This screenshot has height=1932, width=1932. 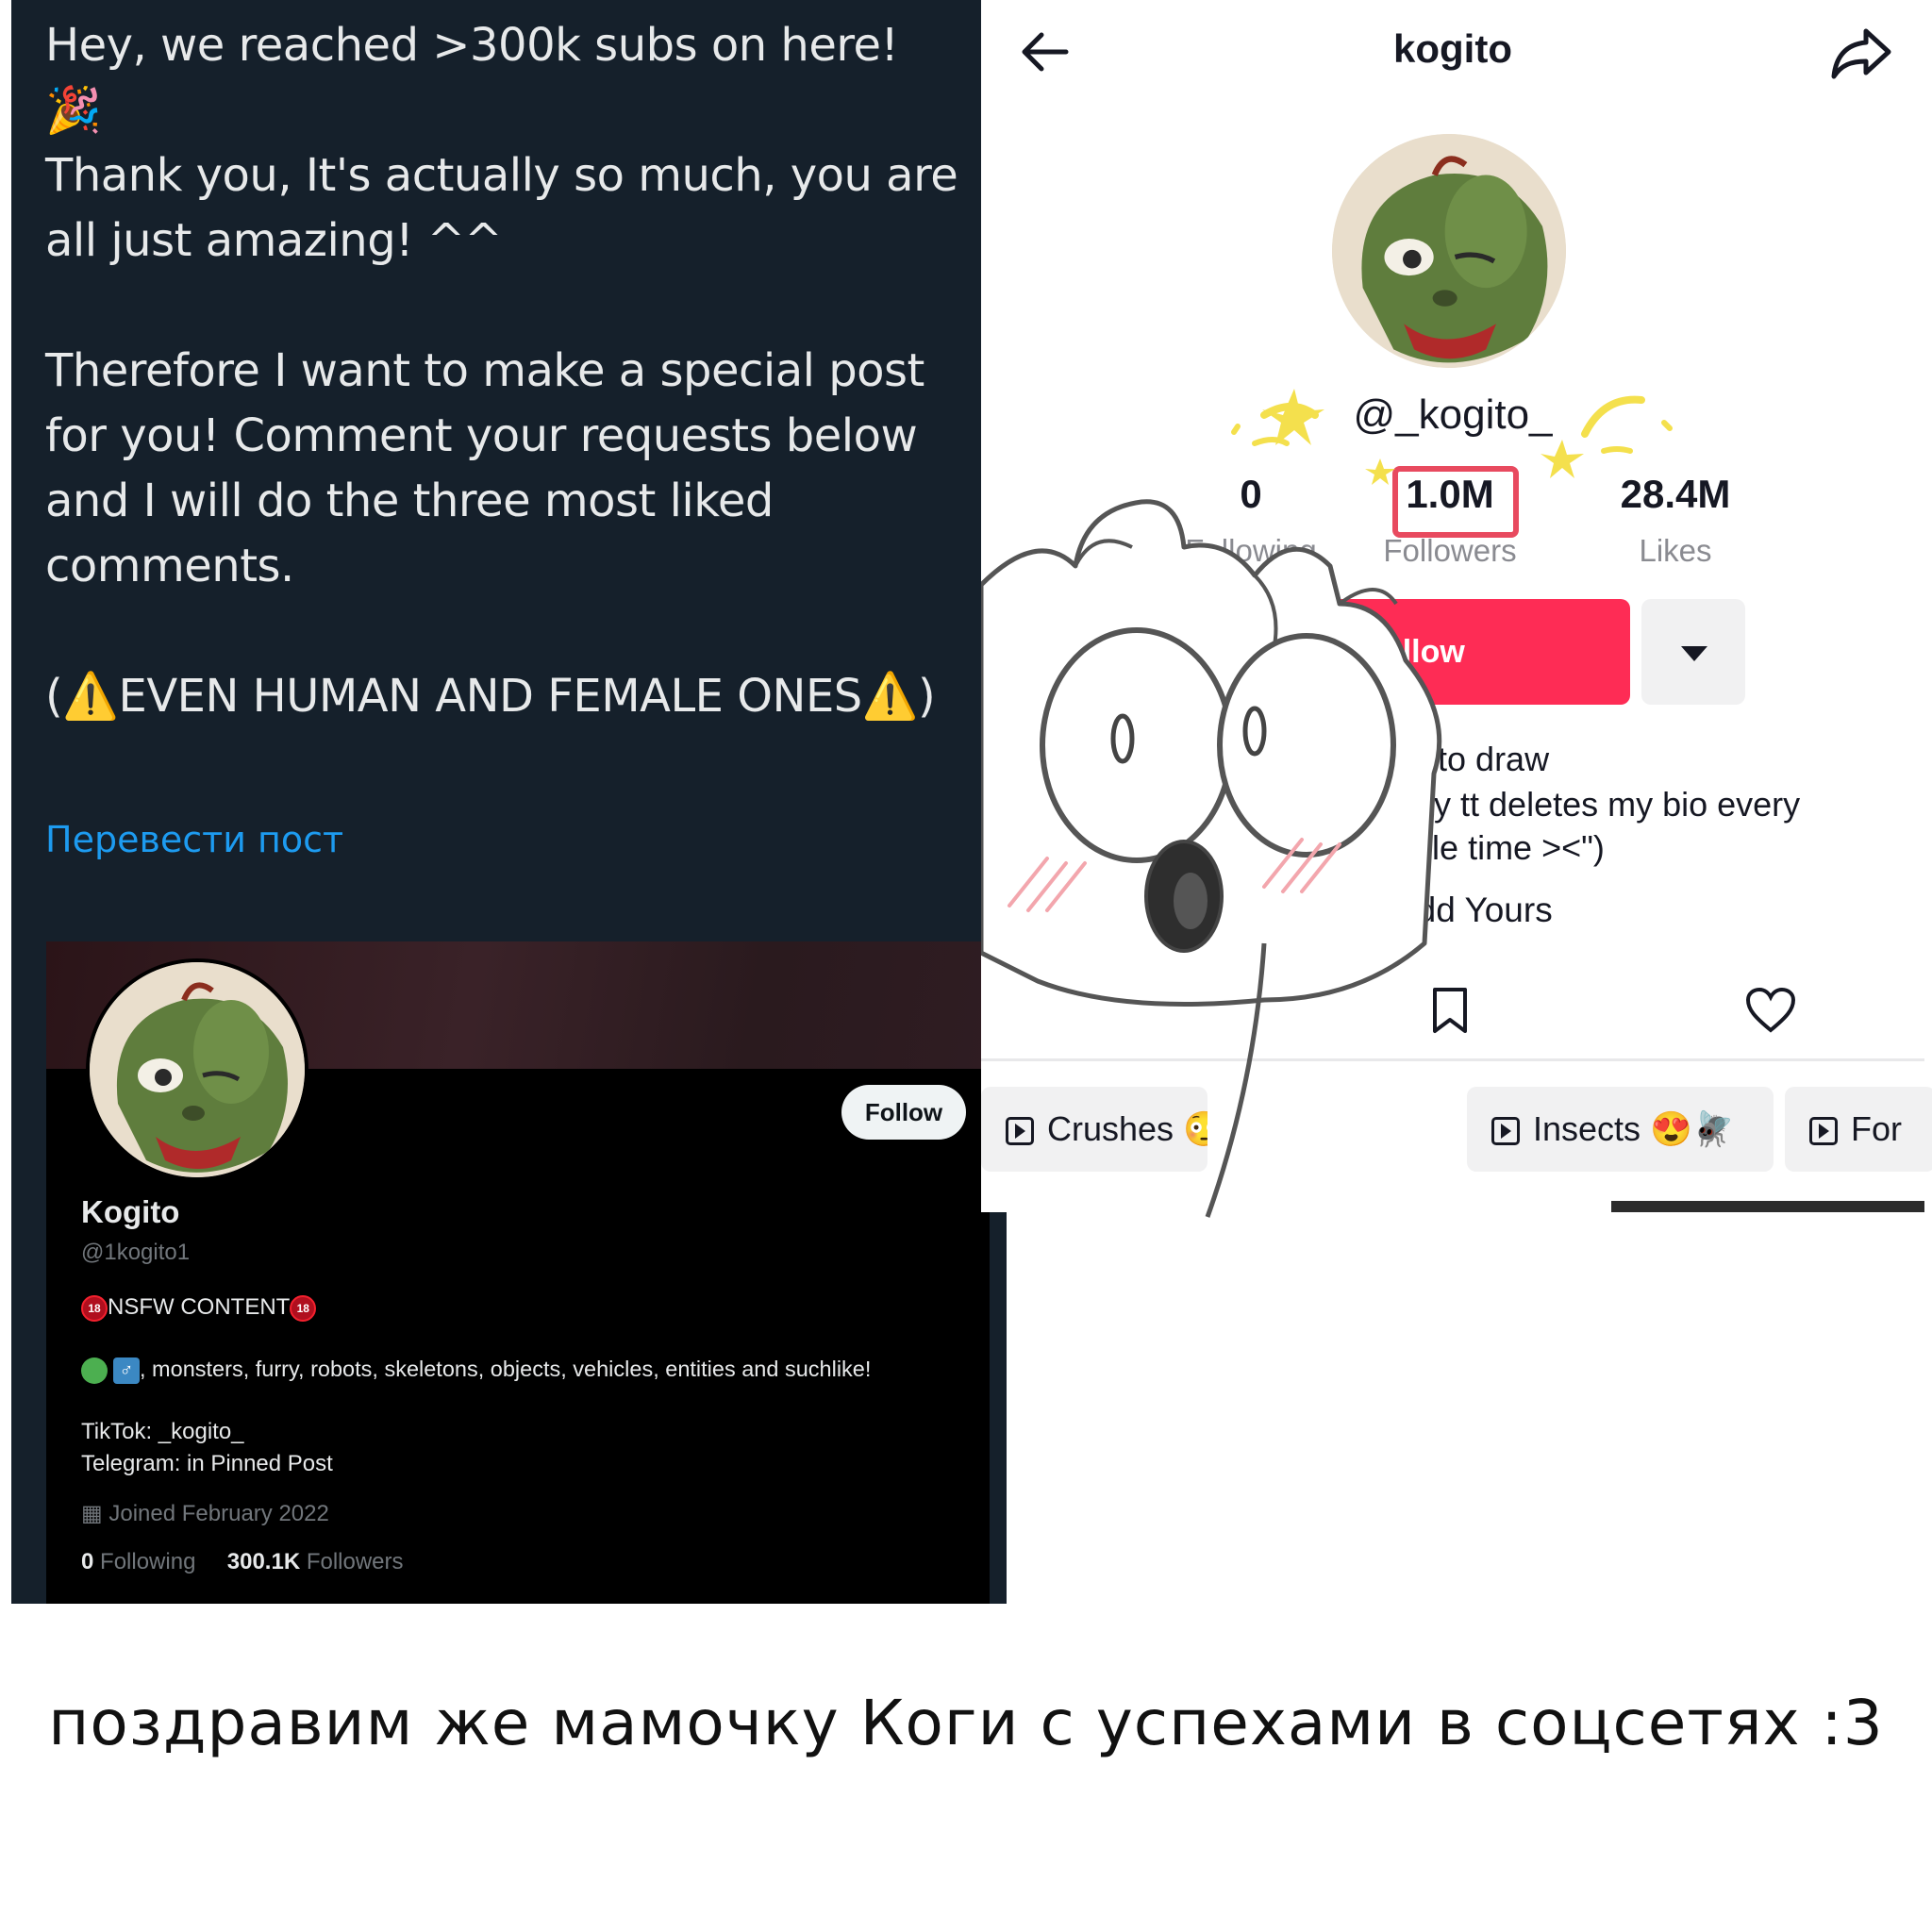 I want to click on calendar-icon: ▦, so click(x=92, y=1513).